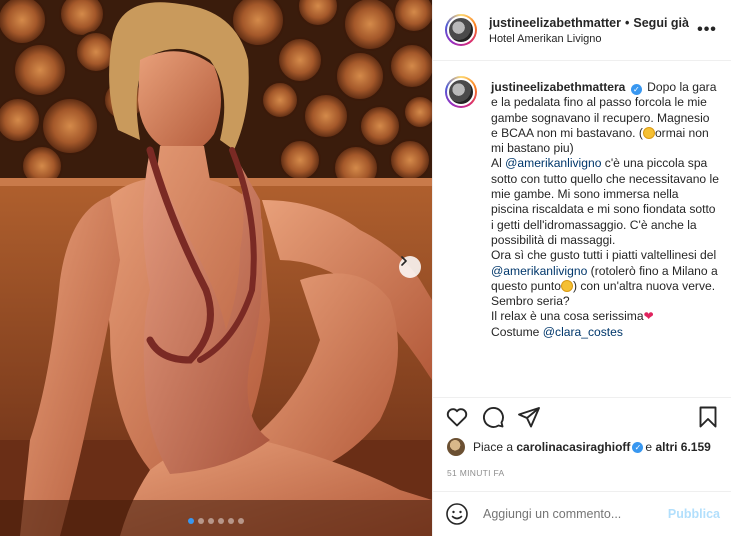 The width and height of the screenshot is (731, 536). Describe the element at coordinates (573, 447) in the screenshot. I see `liker-username-link: carolinacasiraghioff` at that location.